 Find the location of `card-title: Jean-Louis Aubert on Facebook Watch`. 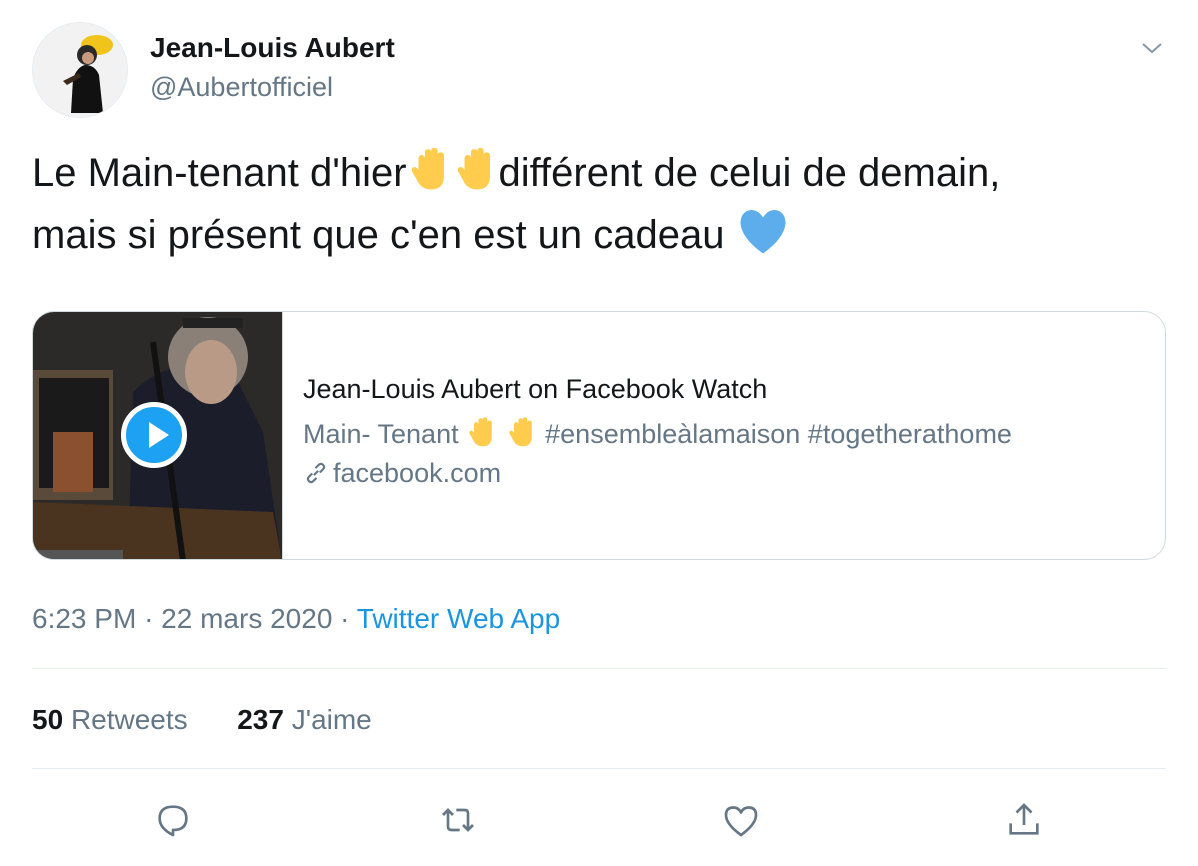

card-title: Jean-Louis Aubert on Facebook Watch is located at coordinates (535, 389).